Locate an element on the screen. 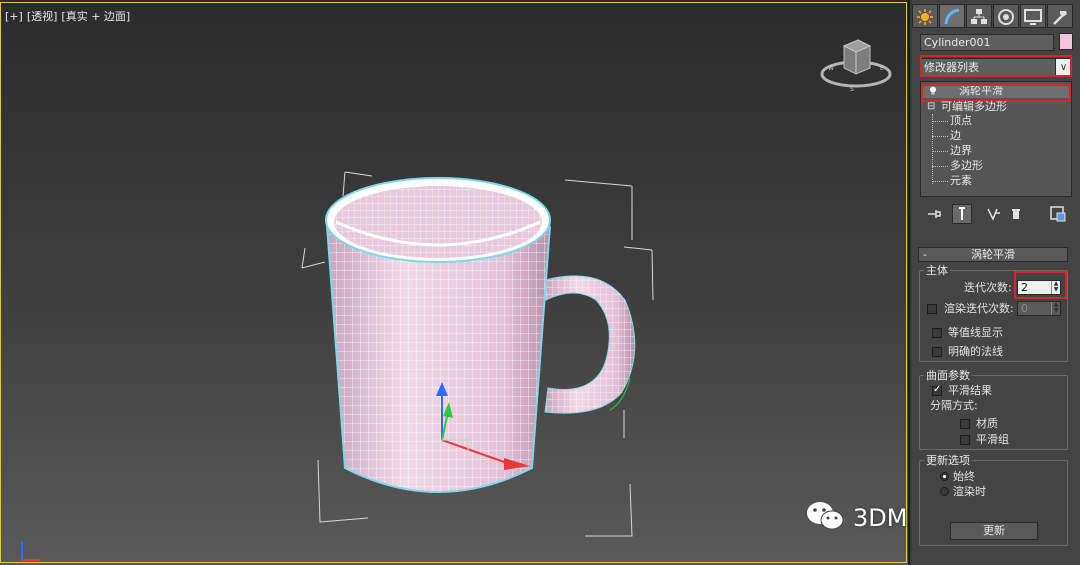 This screenshot has width=1080, height=565. watermark: 3DMax教程资源 is located at coordinates (856, 515).